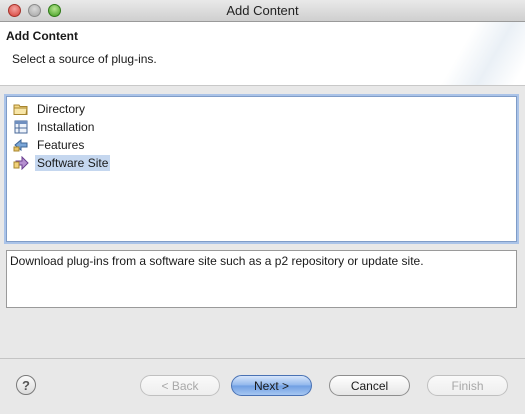 The image size is (525, 414). I want to click on list-item-software-site: Software Site, so click(62, 163).